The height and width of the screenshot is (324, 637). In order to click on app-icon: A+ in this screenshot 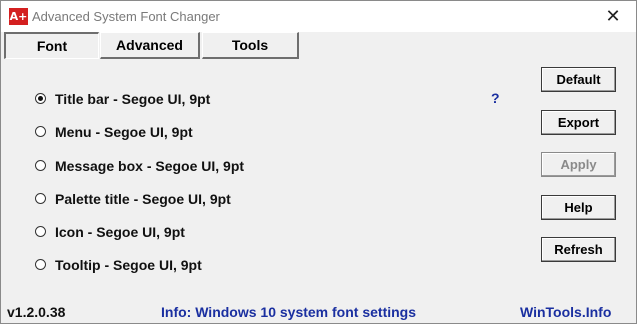, I will do `click(18, 16)`.